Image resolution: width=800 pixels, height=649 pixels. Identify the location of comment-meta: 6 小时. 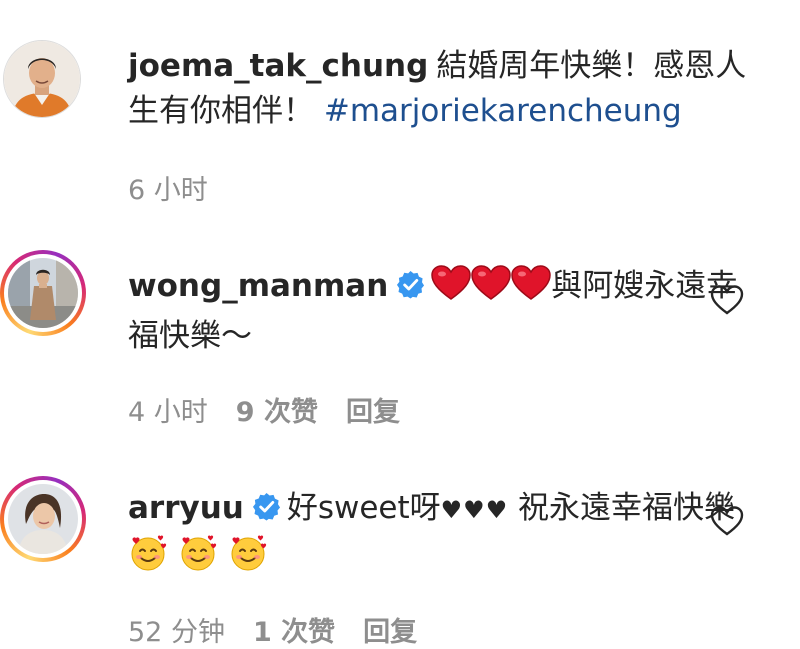
(182, 187).